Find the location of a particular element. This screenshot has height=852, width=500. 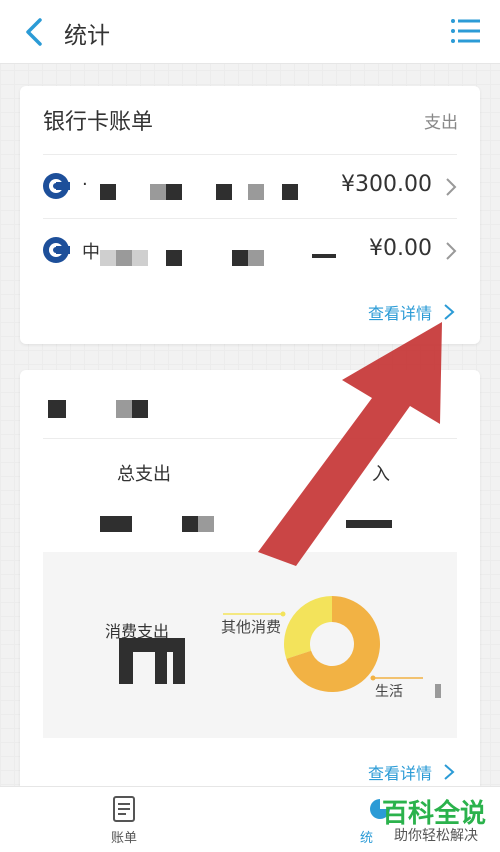

total-expense-label: 总支出 is located at coordinates (144, 474).